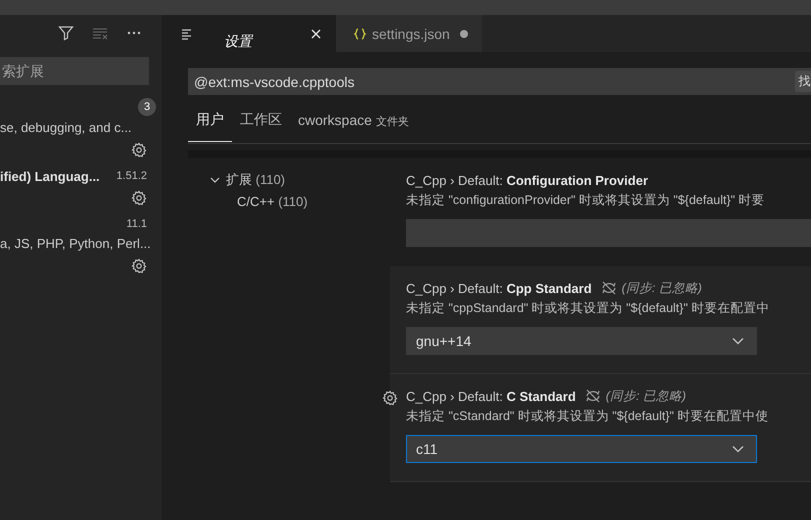 This screenshot has width=811, height=520. Describe the element at coordinates (360, 34) in the screenshot. I see `braces-icon` at that location.